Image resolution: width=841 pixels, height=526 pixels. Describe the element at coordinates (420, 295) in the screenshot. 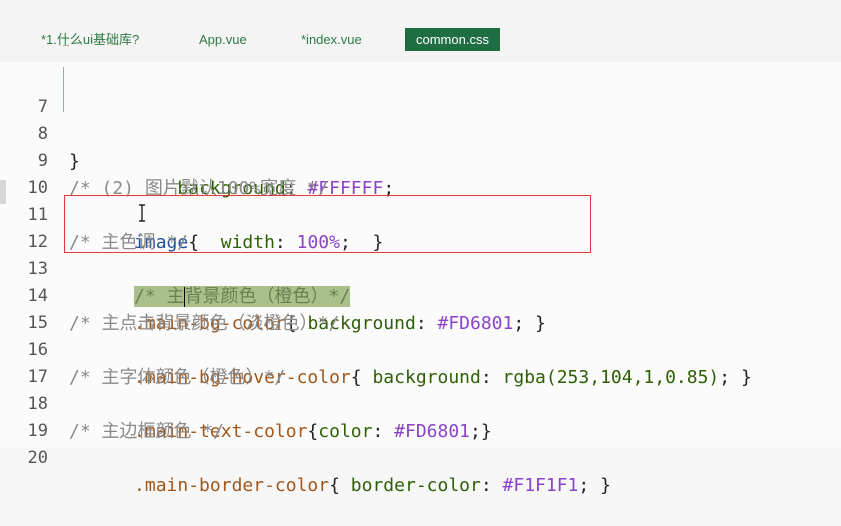

I see `code-line-14: 14 /* 主点击背景颜色（淡橙色）*/` at that location.